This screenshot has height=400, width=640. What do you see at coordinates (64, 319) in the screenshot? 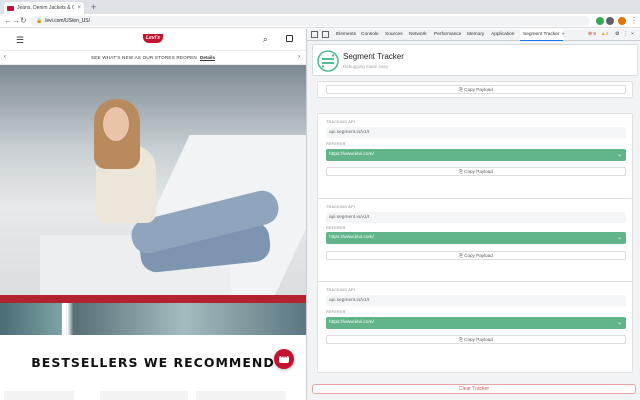
I see `banner-divider` at bounding box center [64, 319].